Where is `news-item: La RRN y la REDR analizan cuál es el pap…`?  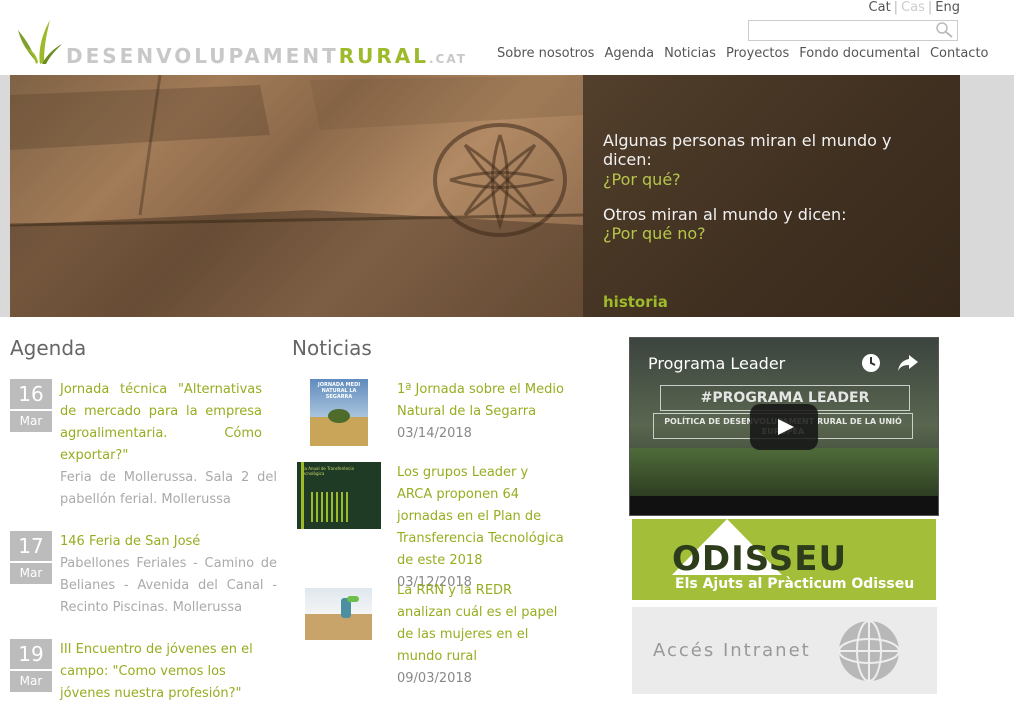
news-item: La RRN y la REDR analizan cuál es el pap… is located at coordinates (482, 635).